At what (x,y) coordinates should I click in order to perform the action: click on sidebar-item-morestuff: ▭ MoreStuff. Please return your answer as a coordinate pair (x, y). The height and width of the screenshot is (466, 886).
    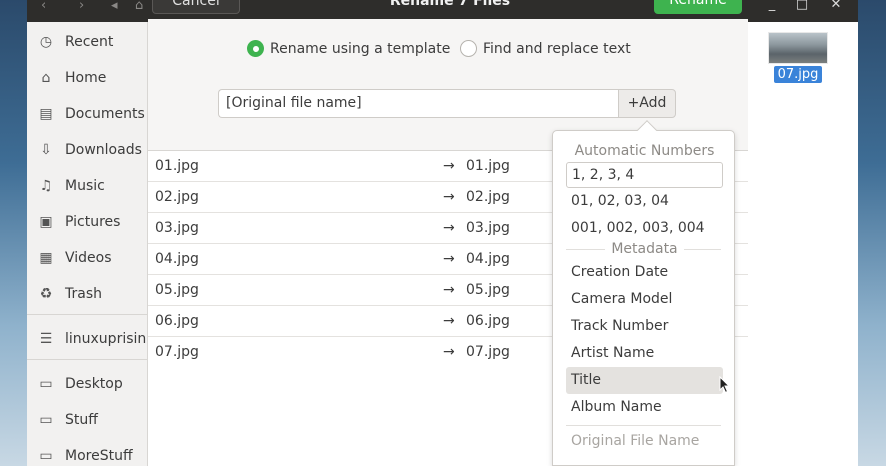
    Looking at the image, I should click on (87, 453).